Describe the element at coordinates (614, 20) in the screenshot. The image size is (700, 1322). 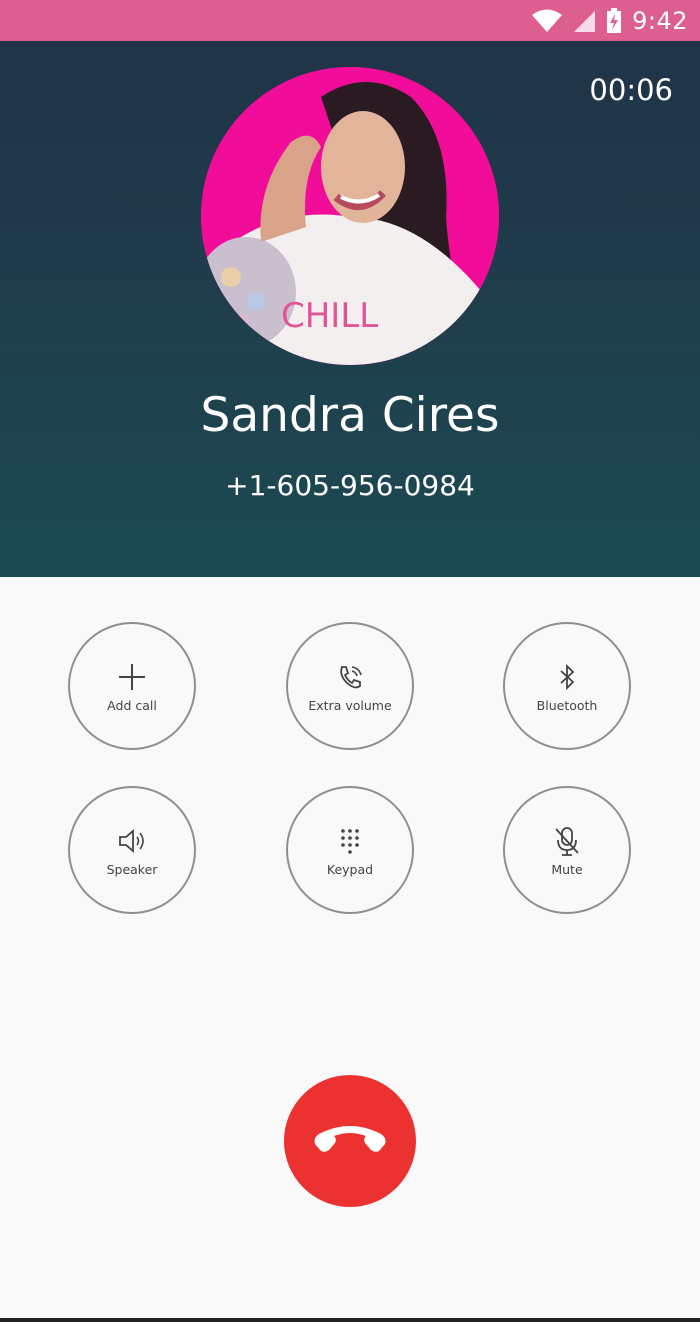
I see `battery-charging-icon` at that location.